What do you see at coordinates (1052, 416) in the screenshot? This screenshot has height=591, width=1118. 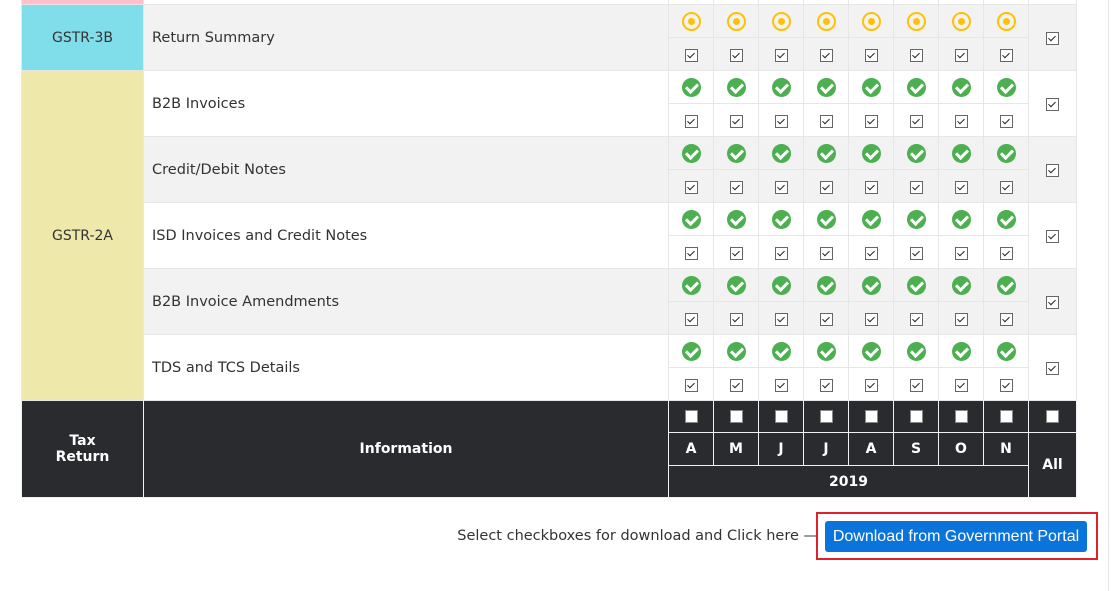 I see `select-all-checkbox` at bounding box center [1052, 416].